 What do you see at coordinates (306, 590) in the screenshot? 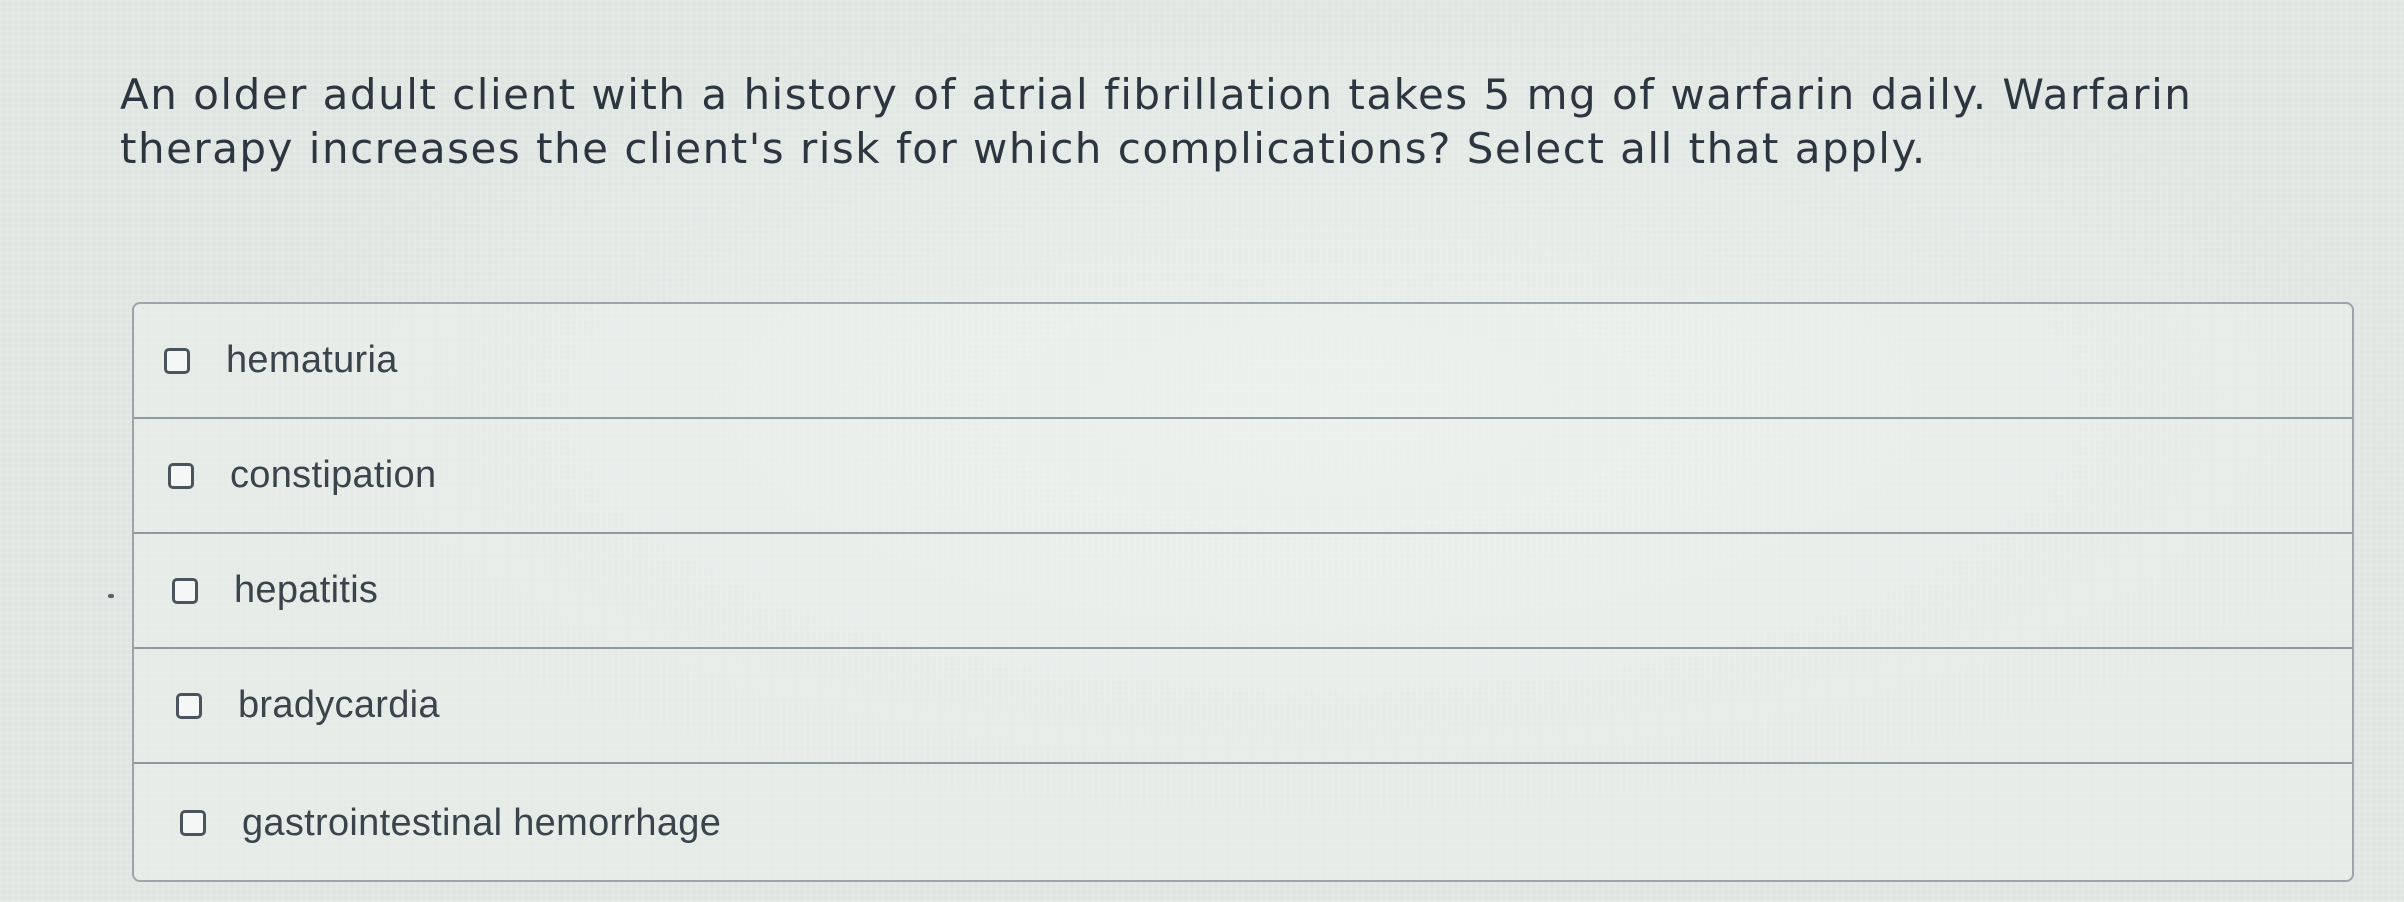
I see `option-label: hepatitis` at bounding box center [306, 590].